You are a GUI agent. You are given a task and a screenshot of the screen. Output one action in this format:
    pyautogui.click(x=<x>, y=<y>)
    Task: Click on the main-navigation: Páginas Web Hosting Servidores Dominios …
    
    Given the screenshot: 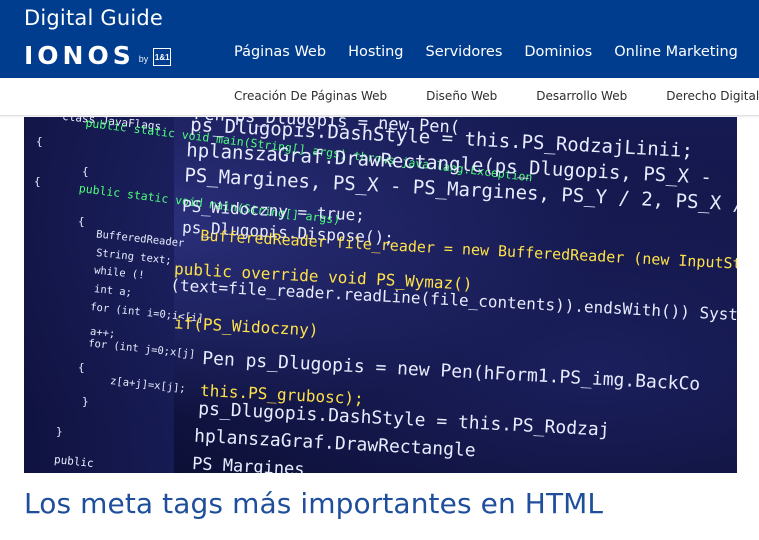 What is the action you would take?
    pyautogui.click(x=486, y=52)
    